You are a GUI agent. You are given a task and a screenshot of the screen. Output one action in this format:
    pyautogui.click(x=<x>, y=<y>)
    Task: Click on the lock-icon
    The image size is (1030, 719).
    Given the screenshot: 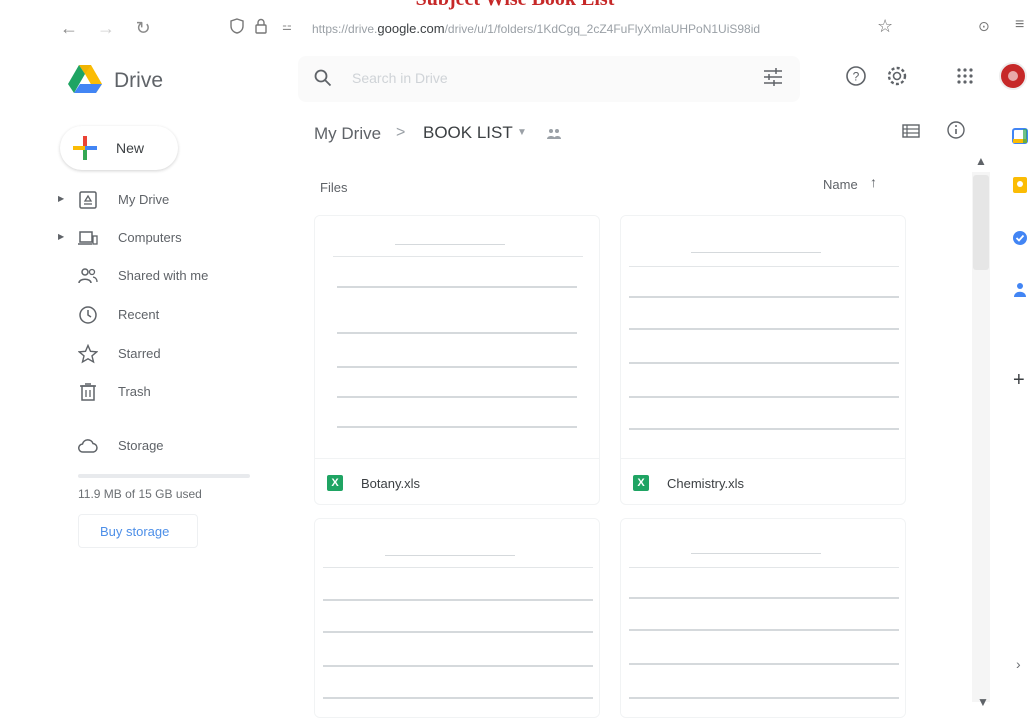 What is the action you would take?
    pyautogui.click(x=261, y=26)
    